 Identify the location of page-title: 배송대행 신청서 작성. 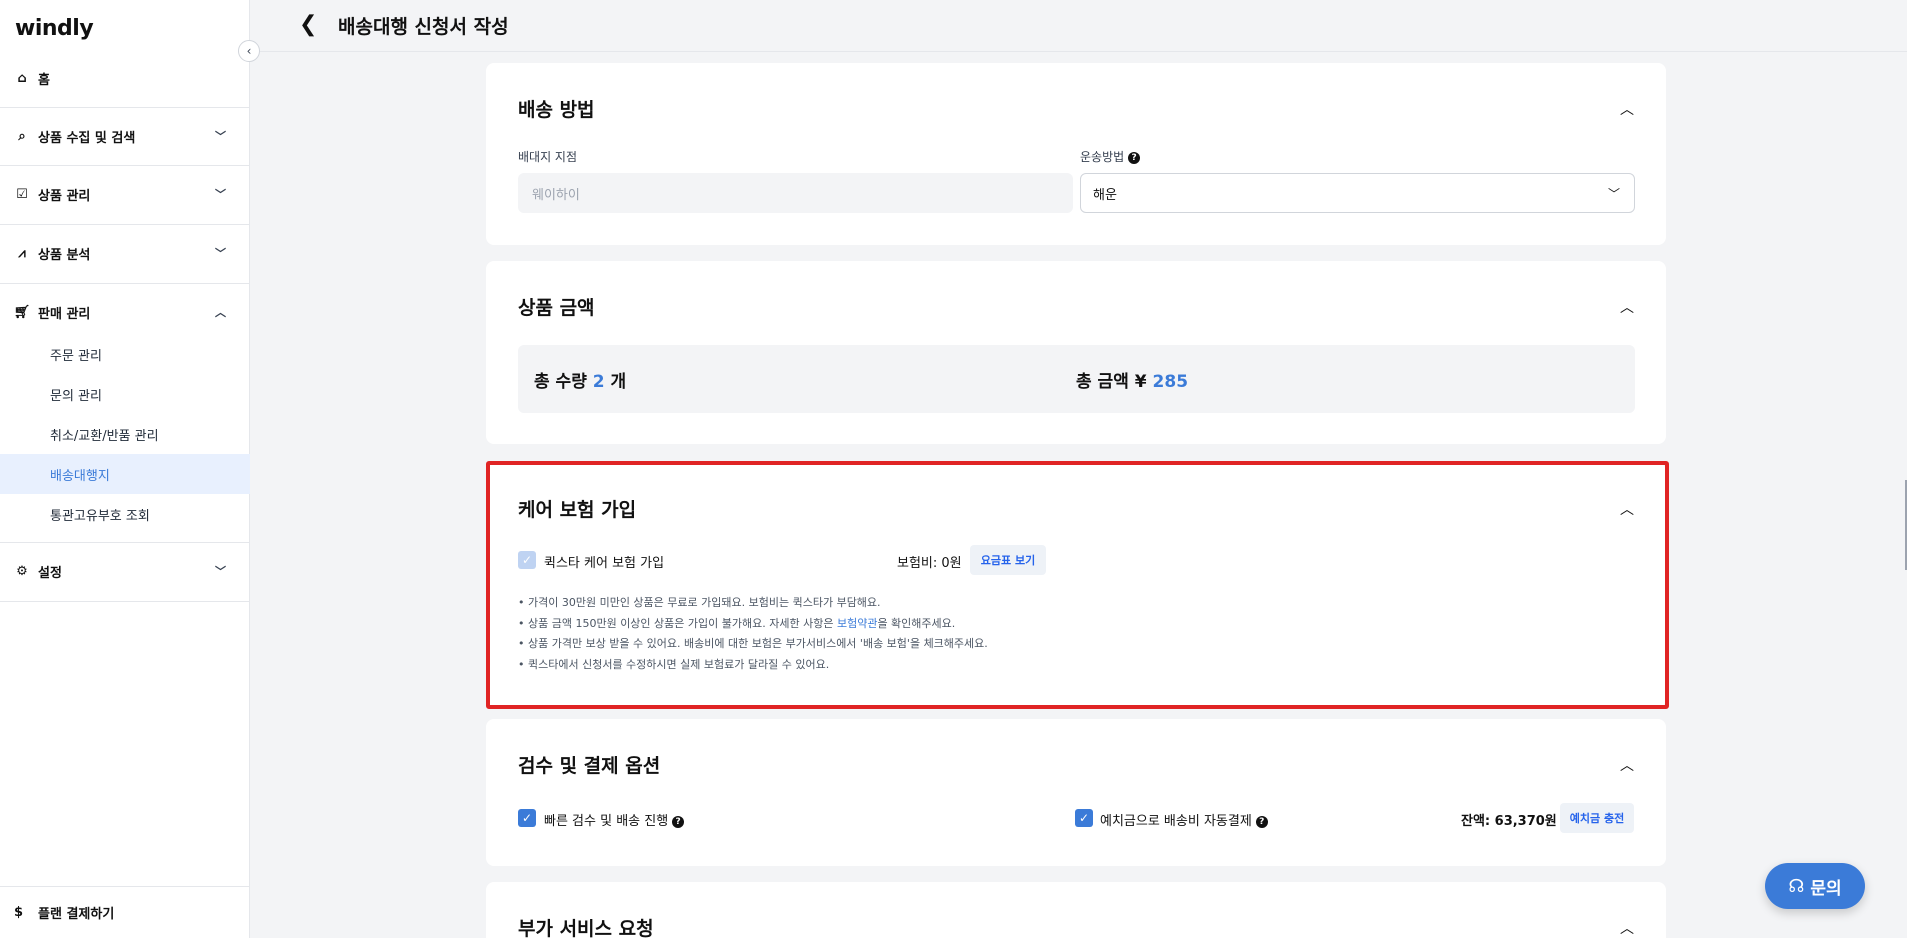
(423, 27).